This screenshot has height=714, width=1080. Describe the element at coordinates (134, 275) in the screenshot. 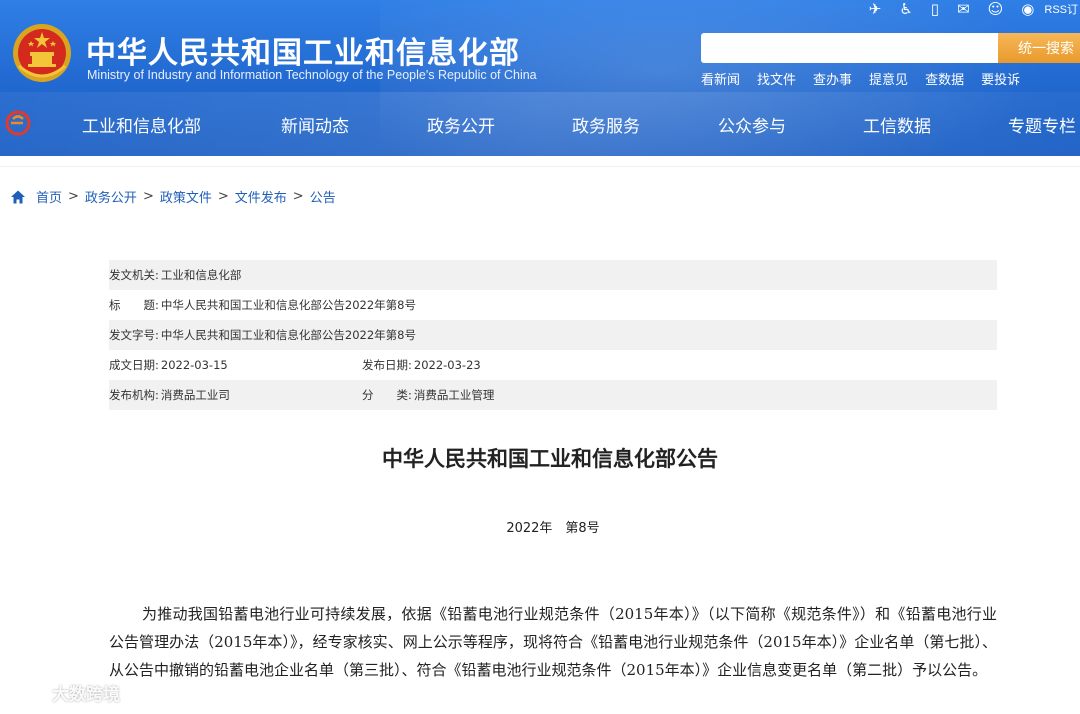

I see `issuer-label: 发文机关:` at that location.